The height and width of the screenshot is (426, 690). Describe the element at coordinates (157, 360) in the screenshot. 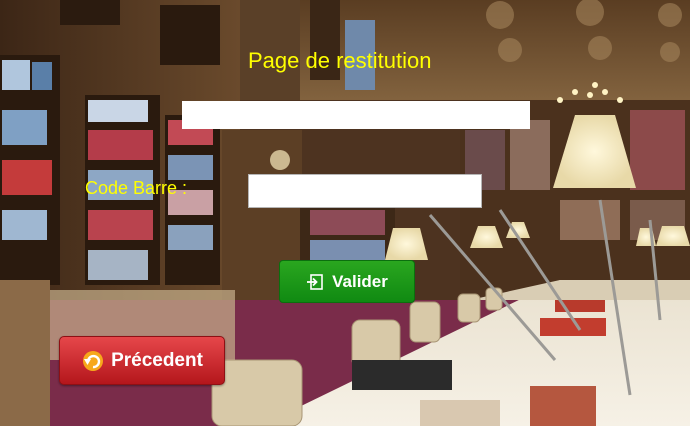

I see `precedent-button-label: Précedent` at that location.